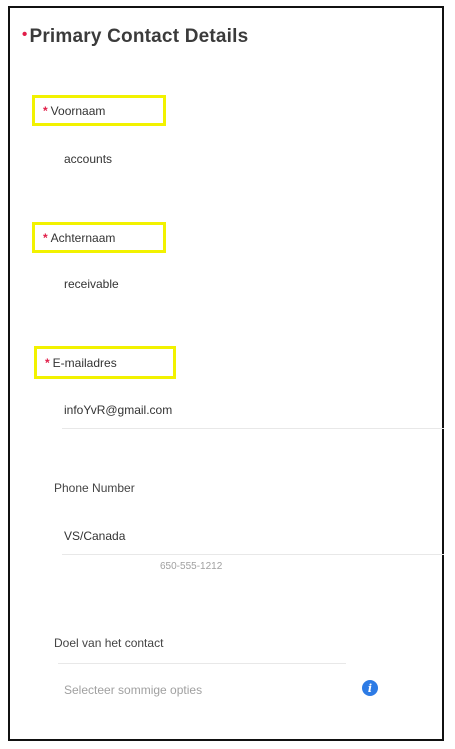  I want to click on last-name-label: Achternaam, so click(83, 237).